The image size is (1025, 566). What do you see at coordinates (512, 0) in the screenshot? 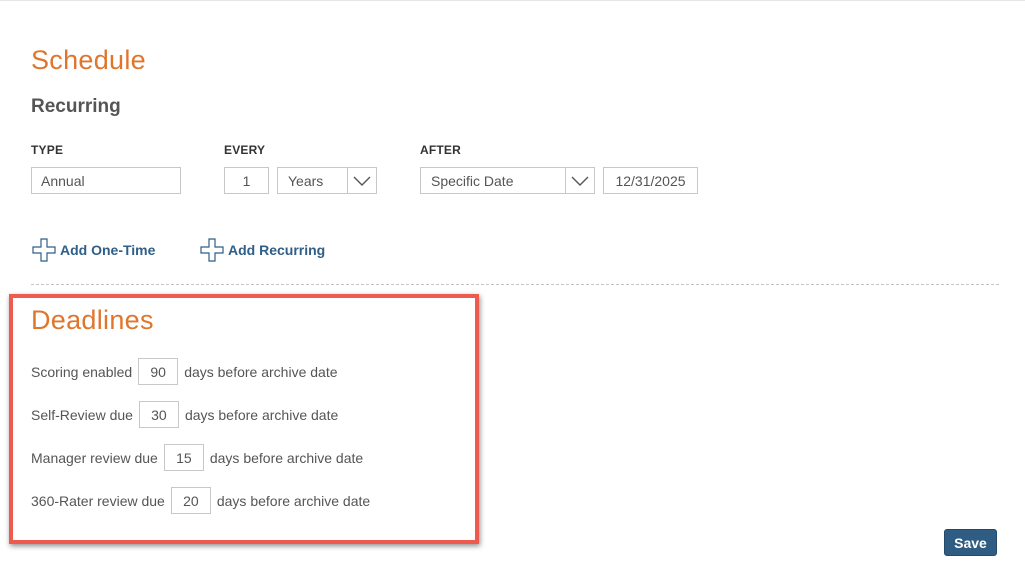
I see `top-divider` at bounding box center [512, 0].